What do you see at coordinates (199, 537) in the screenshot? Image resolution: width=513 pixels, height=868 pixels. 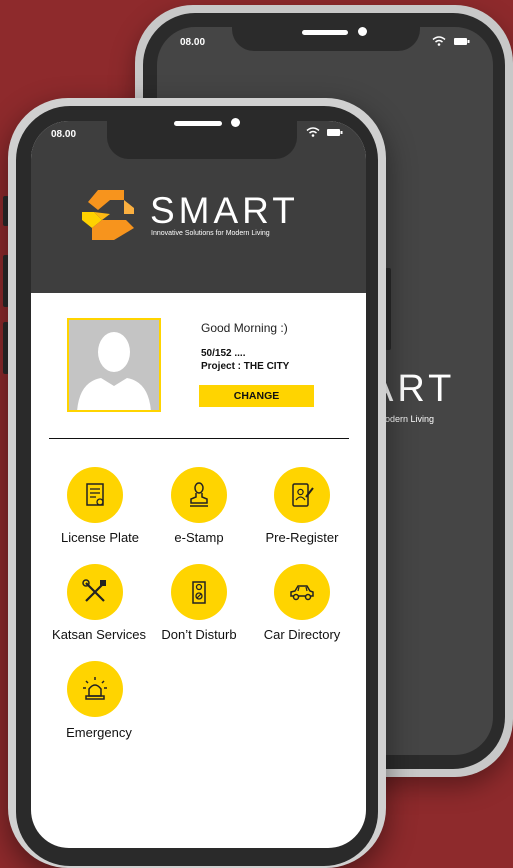 I see `menu-label-e-stamp: e-Stamp` at bounding box center [199, 537].